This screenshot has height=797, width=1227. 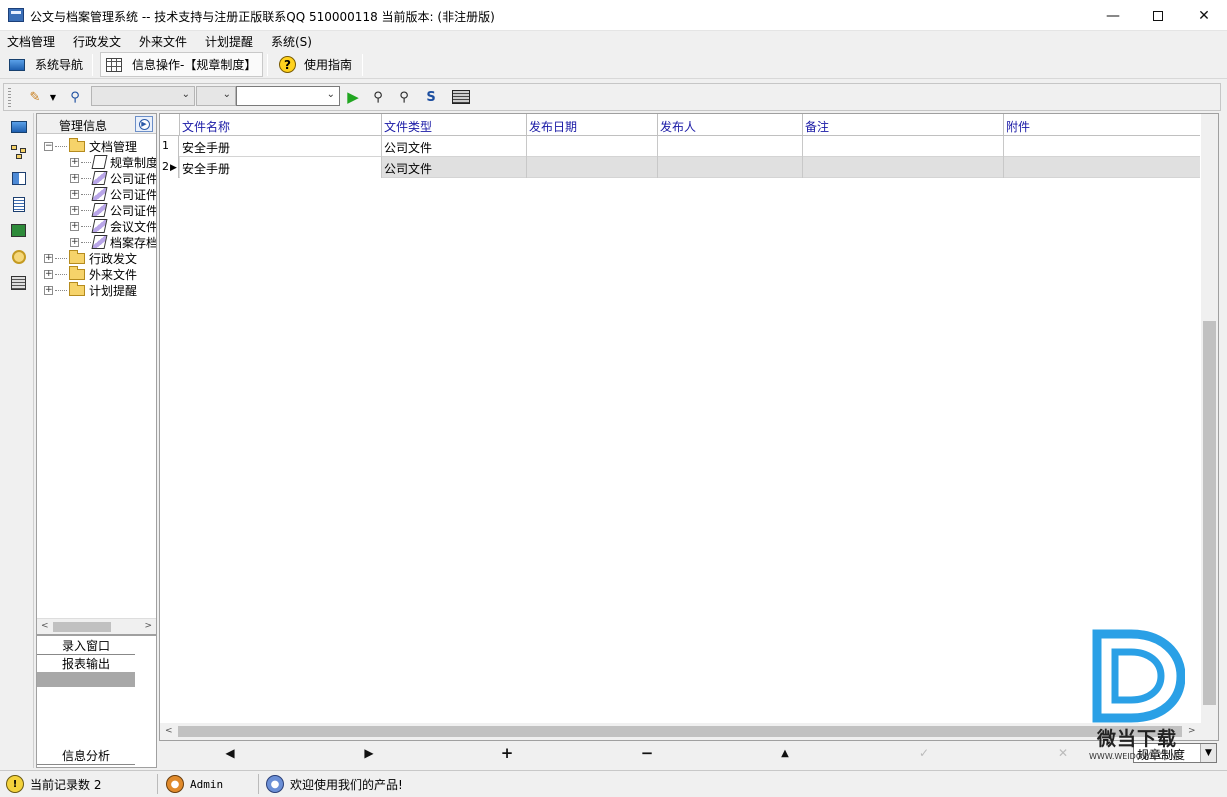 What do you see at coordinates (9, 98) in the screenshot?
I see `toolbar-grip` at bounding box center [9, 98].